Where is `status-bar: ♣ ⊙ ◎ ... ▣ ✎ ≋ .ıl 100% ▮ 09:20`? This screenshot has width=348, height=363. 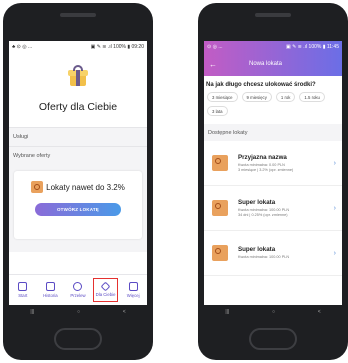
status-bar: ♣ ⊙ ◎ ... ▣ ✎ ≋ .ıl 100% ▮ 09:20 is located at coordinates (78, 46).